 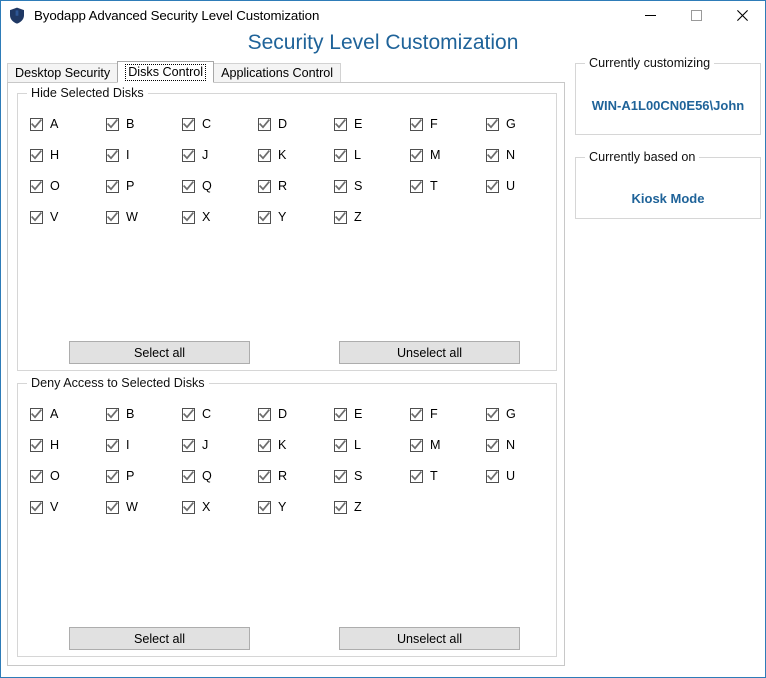 What do you see at coordinates (358, 155) in the screenshot?
I see `checkbox-label: L` at bounding box center [358, 155].